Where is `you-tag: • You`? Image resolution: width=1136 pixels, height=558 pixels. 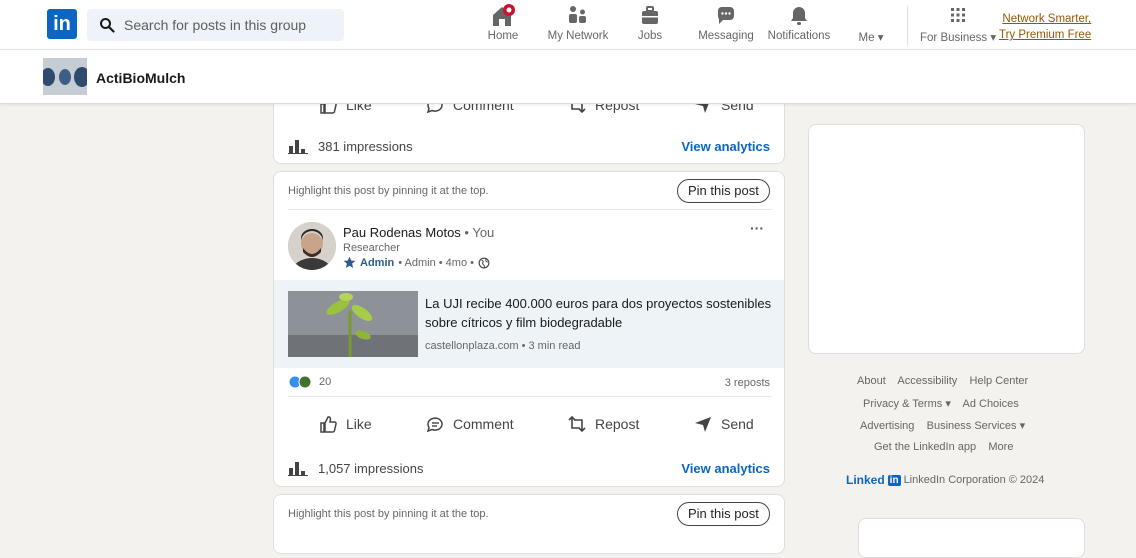 you-tag: • You is located at coordinates (479, 232).